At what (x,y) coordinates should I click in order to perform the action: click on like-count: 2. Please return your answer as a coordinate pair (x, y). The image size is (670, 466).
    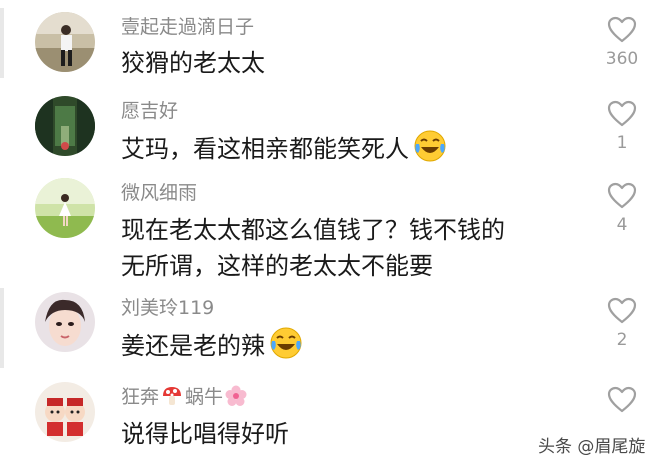
    Looking at the image, I should click on (622, 340).